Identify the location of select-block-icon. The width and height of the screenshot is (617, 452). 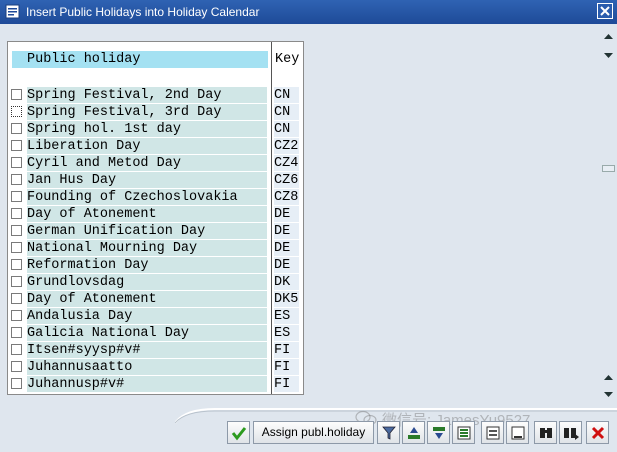
(493, 433).